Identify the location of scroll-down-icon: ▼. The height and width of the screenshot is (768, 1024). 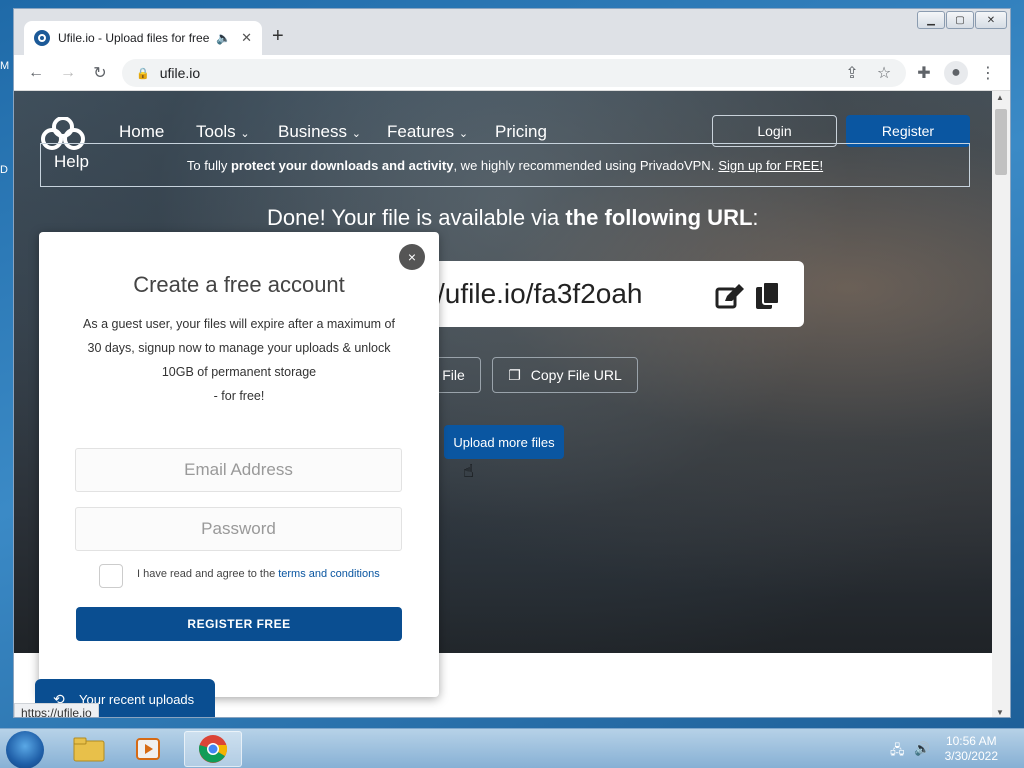
(1000, 712).